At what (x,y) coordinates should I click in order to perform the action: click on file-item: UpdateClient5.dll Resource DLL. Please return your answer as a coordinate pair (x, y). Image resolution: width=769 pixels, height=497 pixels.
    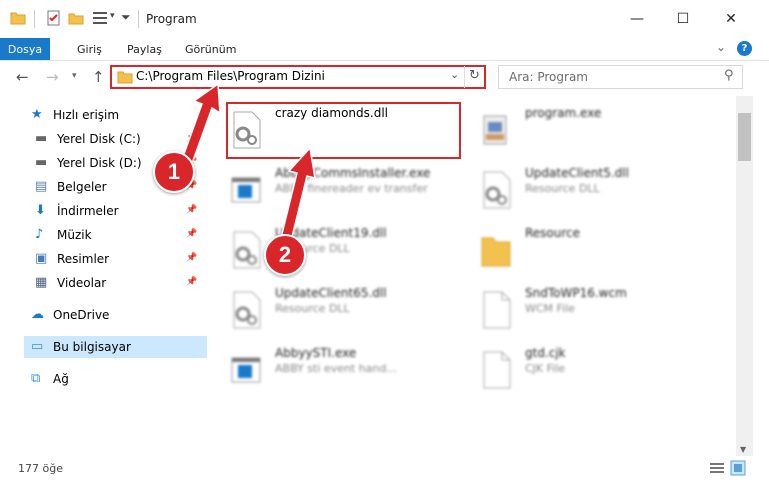
    Looking at the image, I should click on (595, 191).